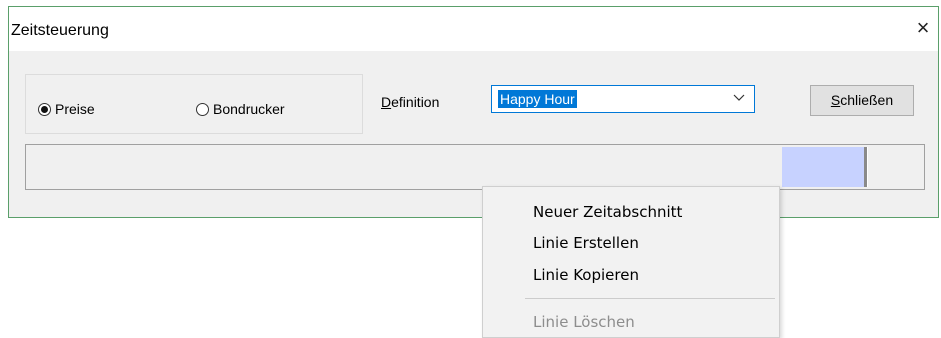  Describe the element at coordinates (867, 100) in the screenshot. I see `close-button-rest: chließen` at that location.